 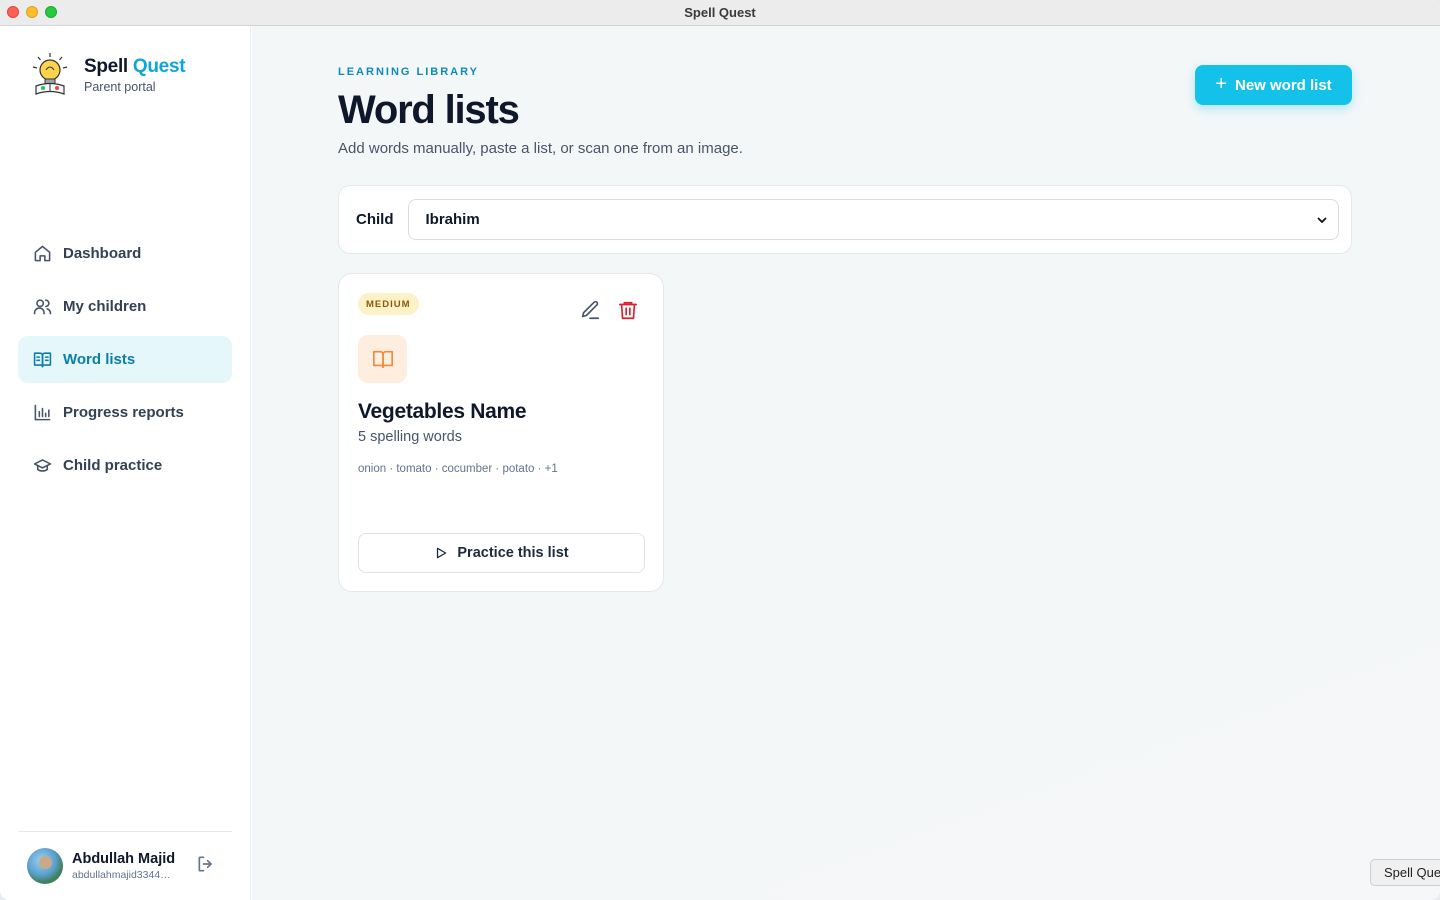 I want to click on sidebar-item-word-lists: Word lists, so click(x=125, y=359).